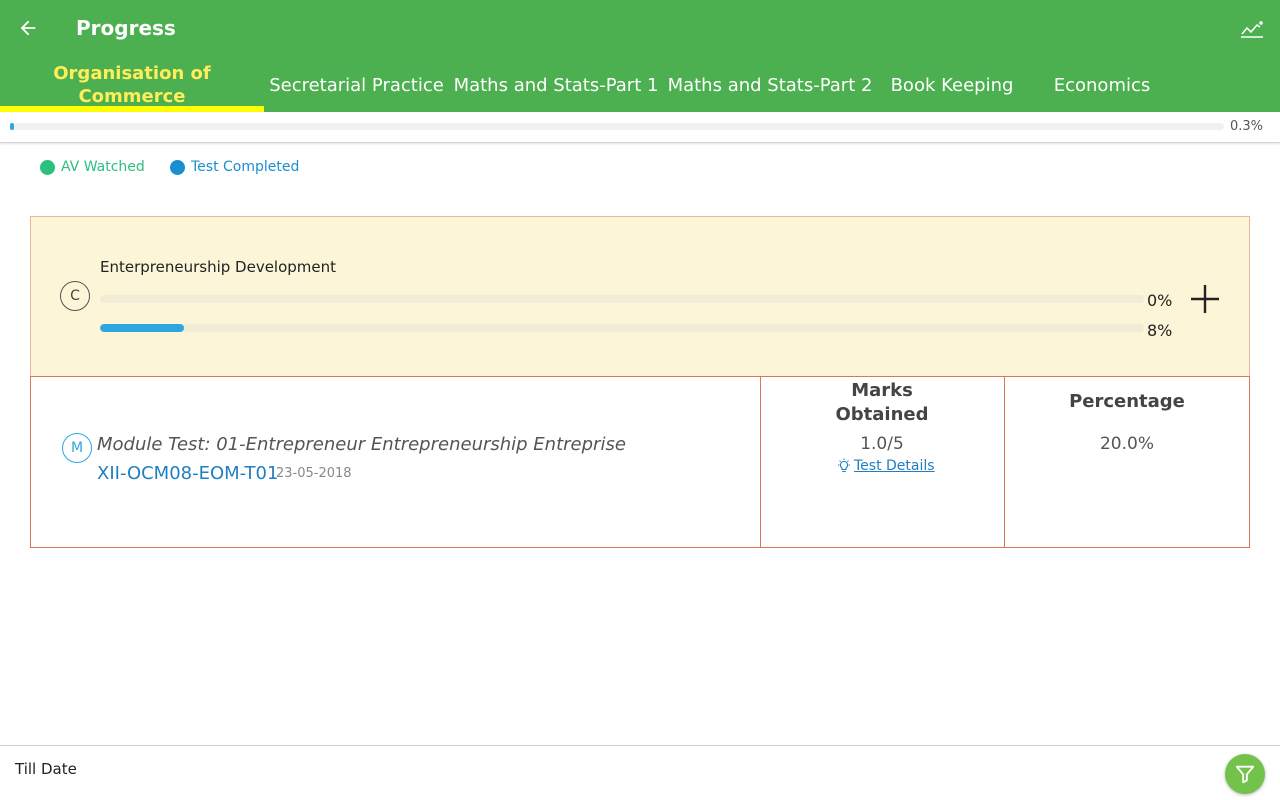 This screenshot has height=800, width=1280. I want to click on tab-maths-stats-part-1: Maths and Stats-Part 1, so click(556, 85).